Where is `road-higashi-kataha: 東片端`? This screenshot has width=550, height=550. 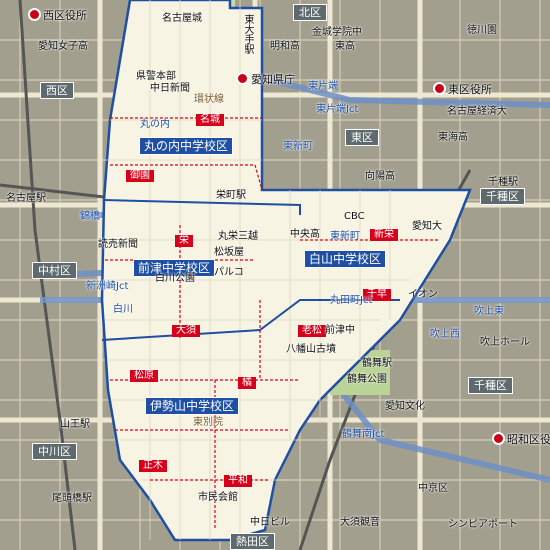 road-higashi-kataha: 東片端 is located at coordinates (323, 86).